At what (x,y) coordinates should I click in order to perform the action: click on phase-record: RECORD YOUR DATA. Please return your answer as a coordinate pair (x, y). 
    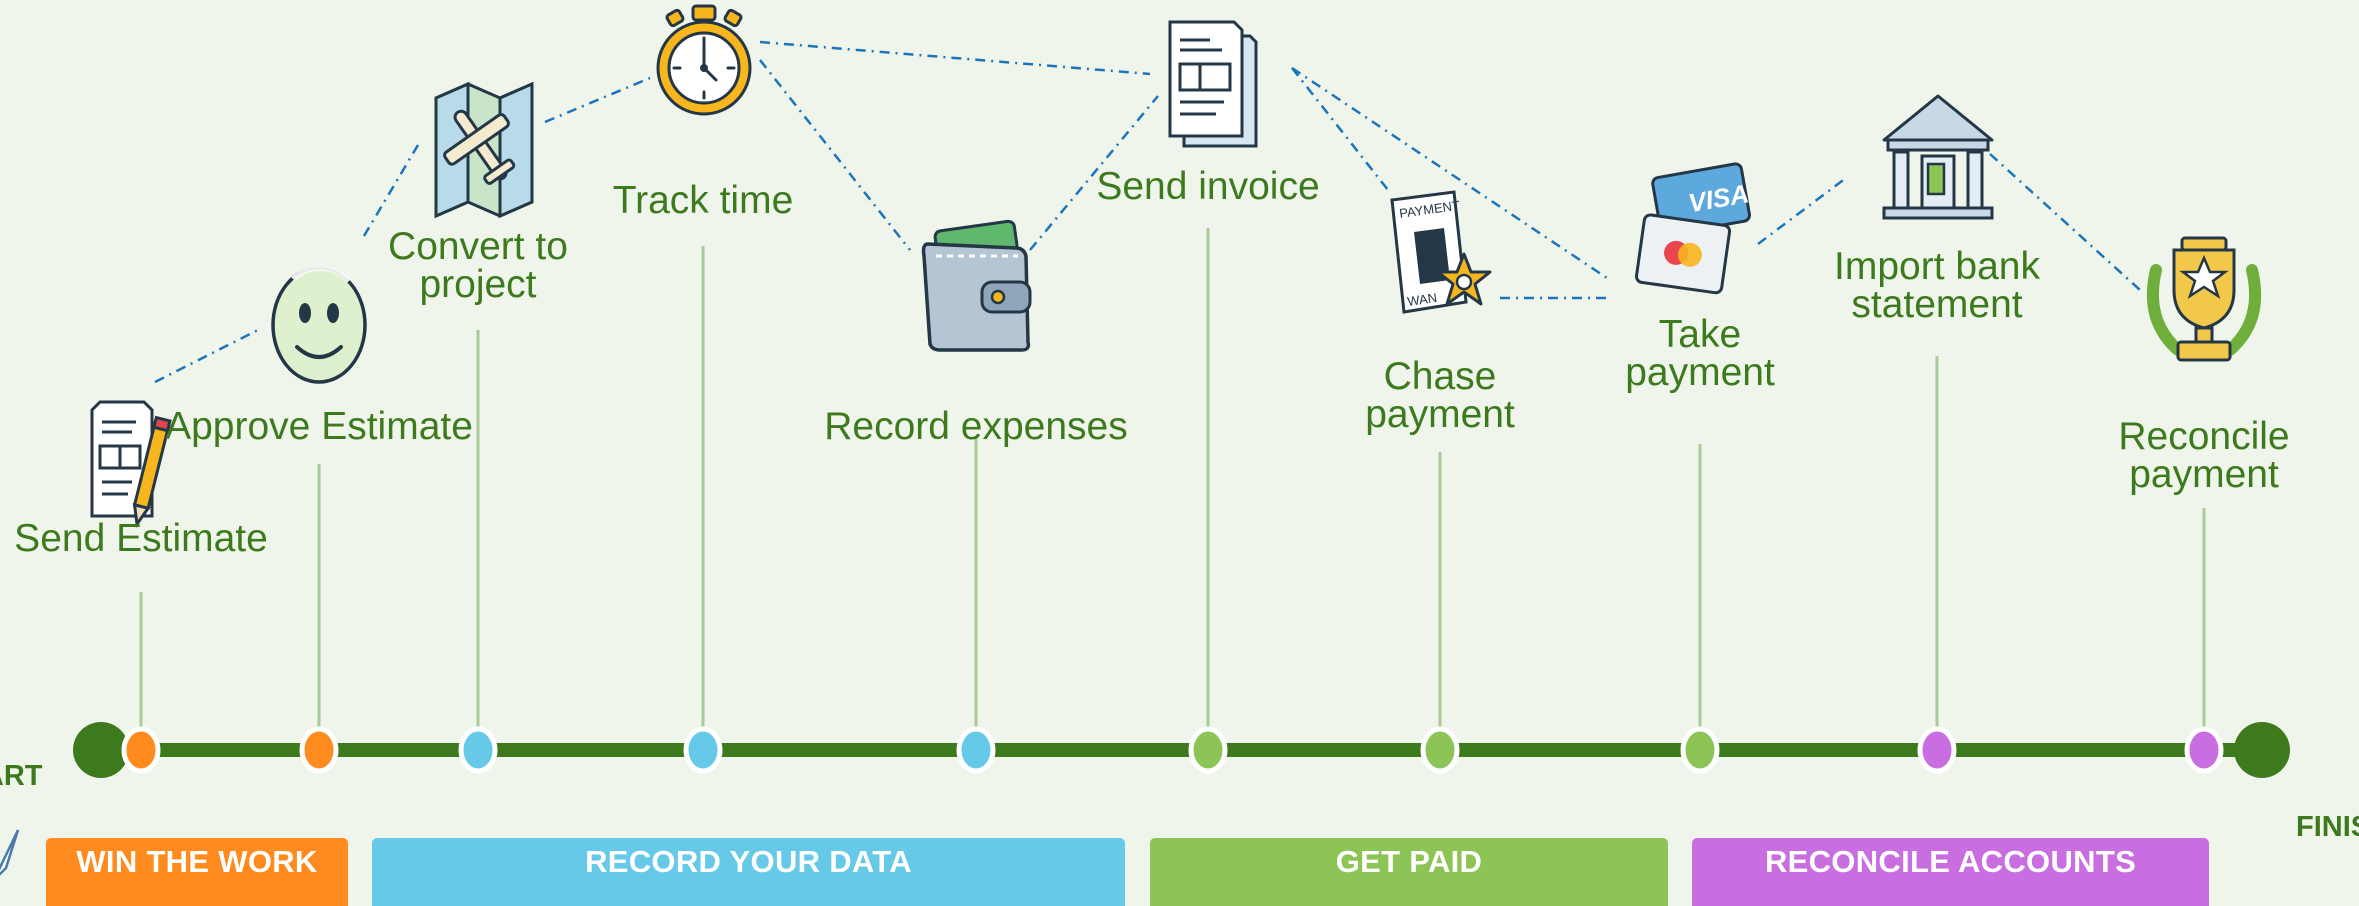
    Looking at the image, I should click on (748, 872).